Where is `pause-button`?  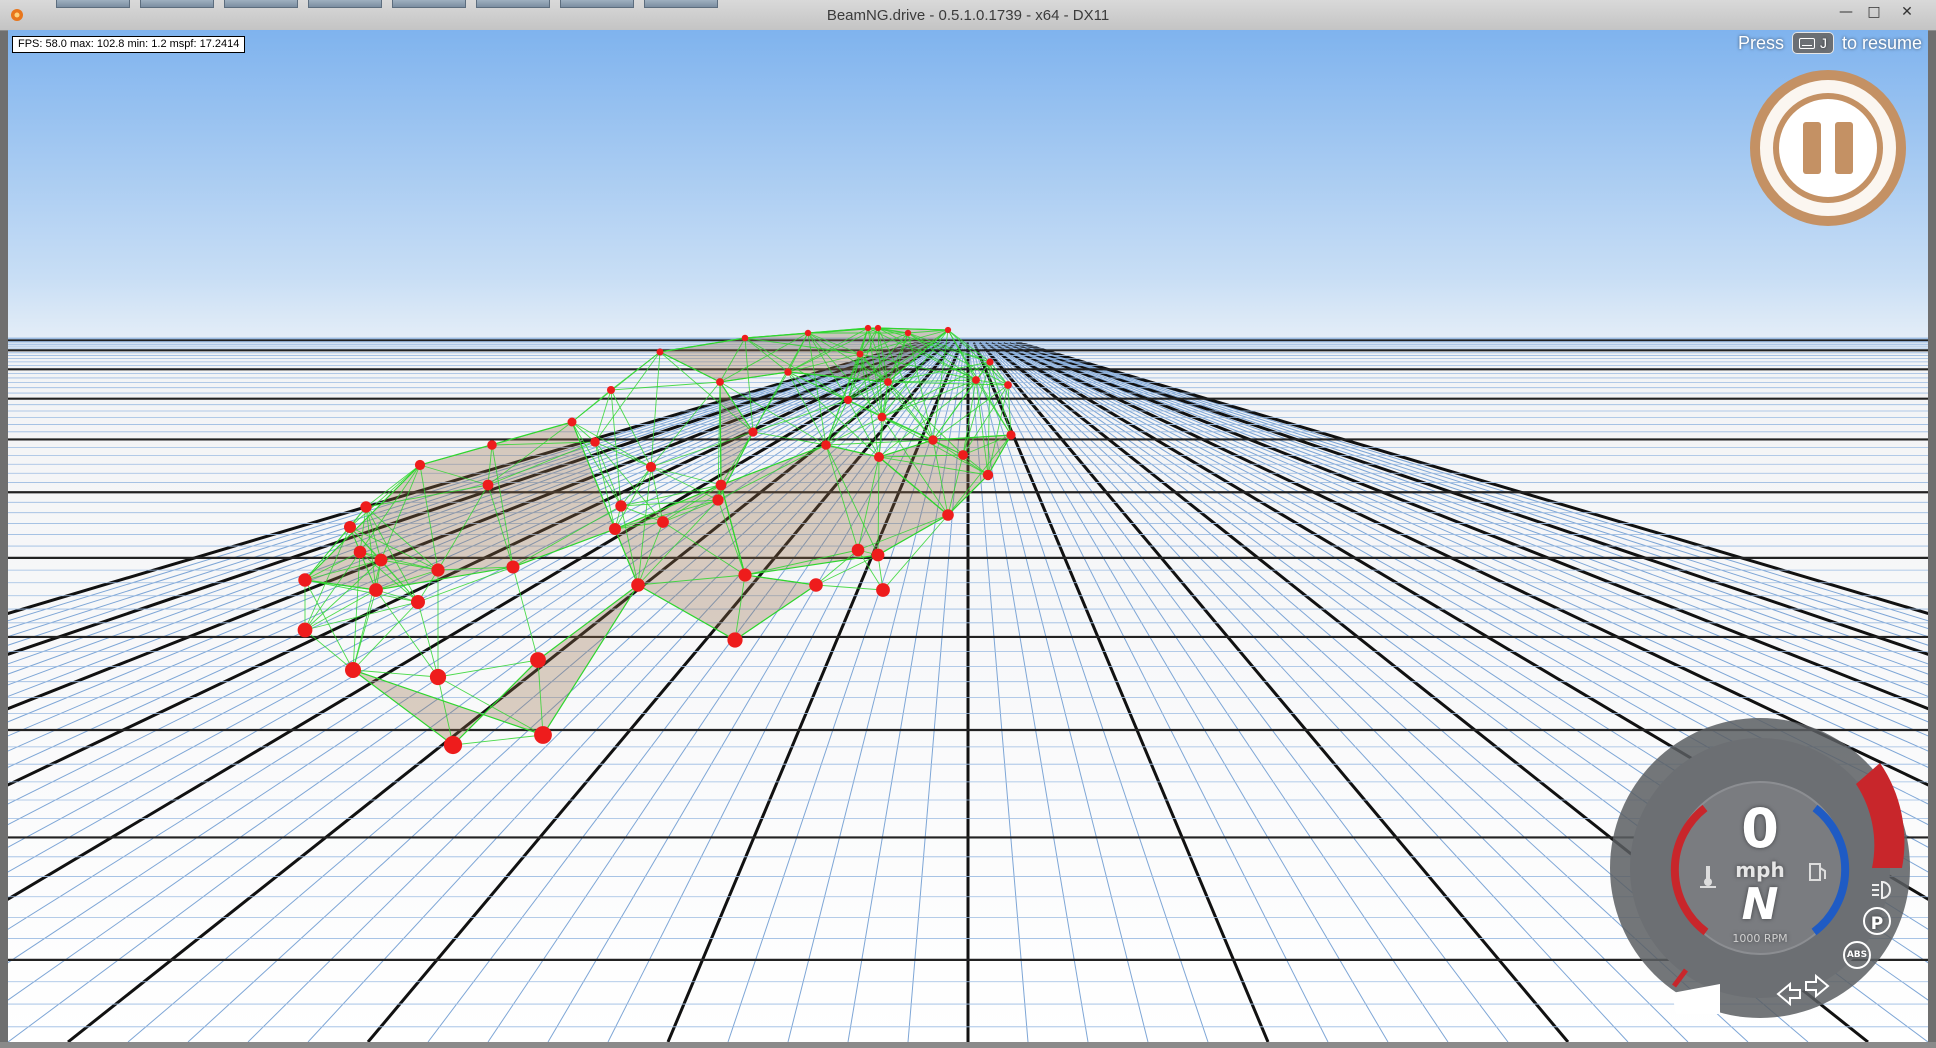 pause-button is located at coordinates (1828, 148).